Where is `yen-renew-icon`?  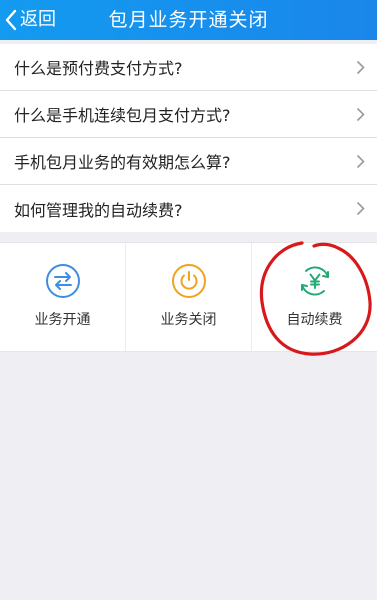 yen-renew-icon is located at coordinates (315, 281).